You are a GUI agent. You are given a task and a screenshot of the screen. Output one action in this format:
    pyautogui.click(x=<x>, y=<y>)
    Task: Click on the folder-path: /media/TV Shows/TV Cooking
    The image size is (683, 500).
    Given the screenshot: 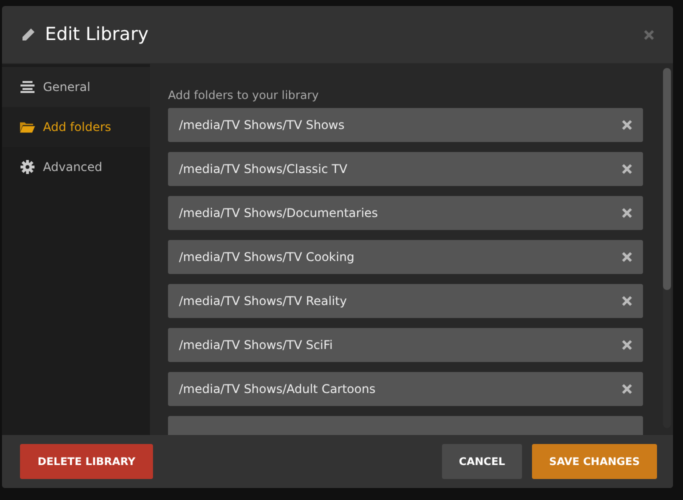 What is the action you would take?
    pyautogui.click(x=267, y=257)
    